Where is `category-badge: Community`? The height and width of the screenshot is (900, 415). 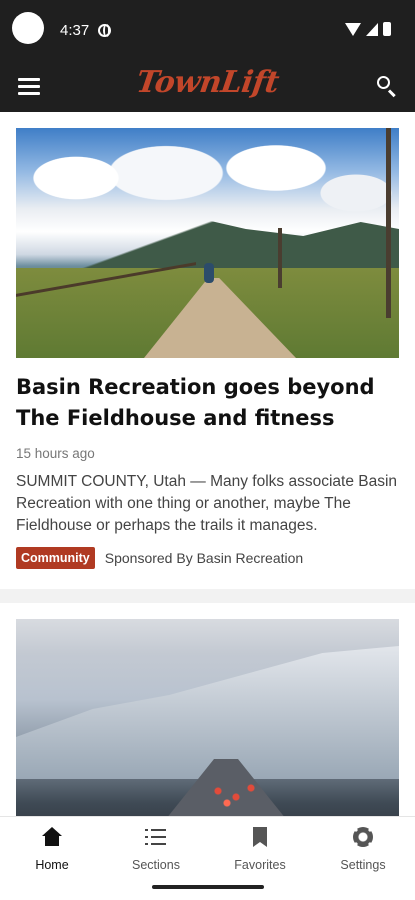 category-badge: Community is located at coordinates (55, 558).